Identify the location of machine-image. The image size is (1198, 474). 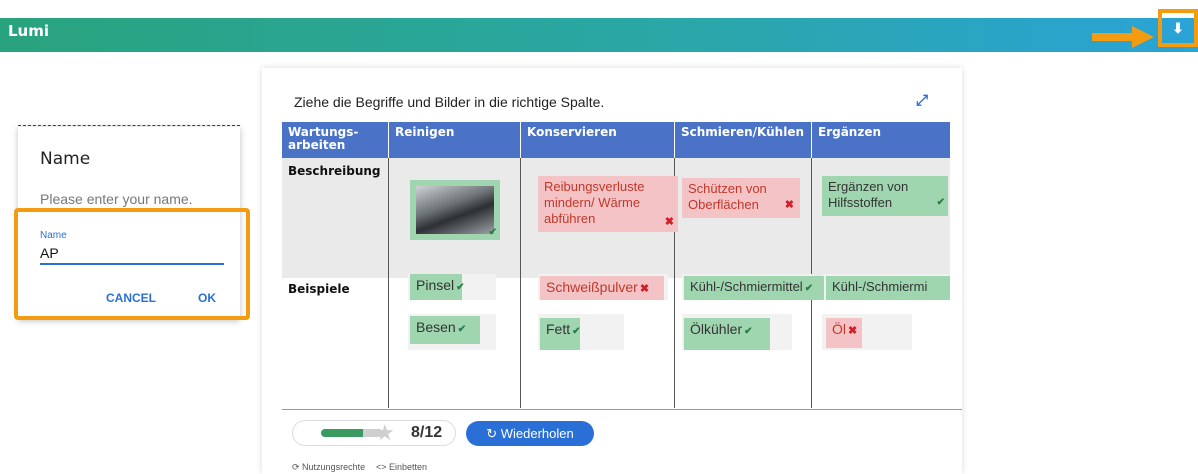
(455, 210).